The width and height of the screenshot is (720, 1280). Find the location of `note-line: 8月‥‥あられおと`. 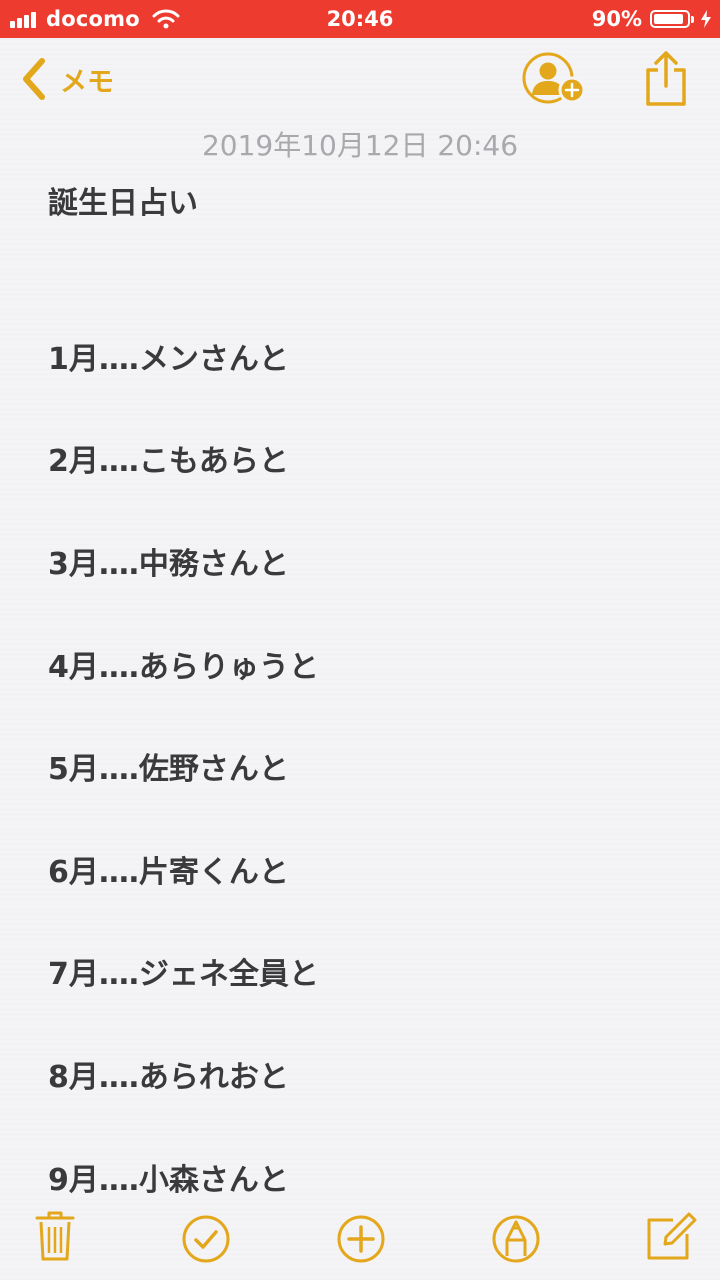

note-line: 8月‥‥あられおと is located at coordinates (168, 1077).